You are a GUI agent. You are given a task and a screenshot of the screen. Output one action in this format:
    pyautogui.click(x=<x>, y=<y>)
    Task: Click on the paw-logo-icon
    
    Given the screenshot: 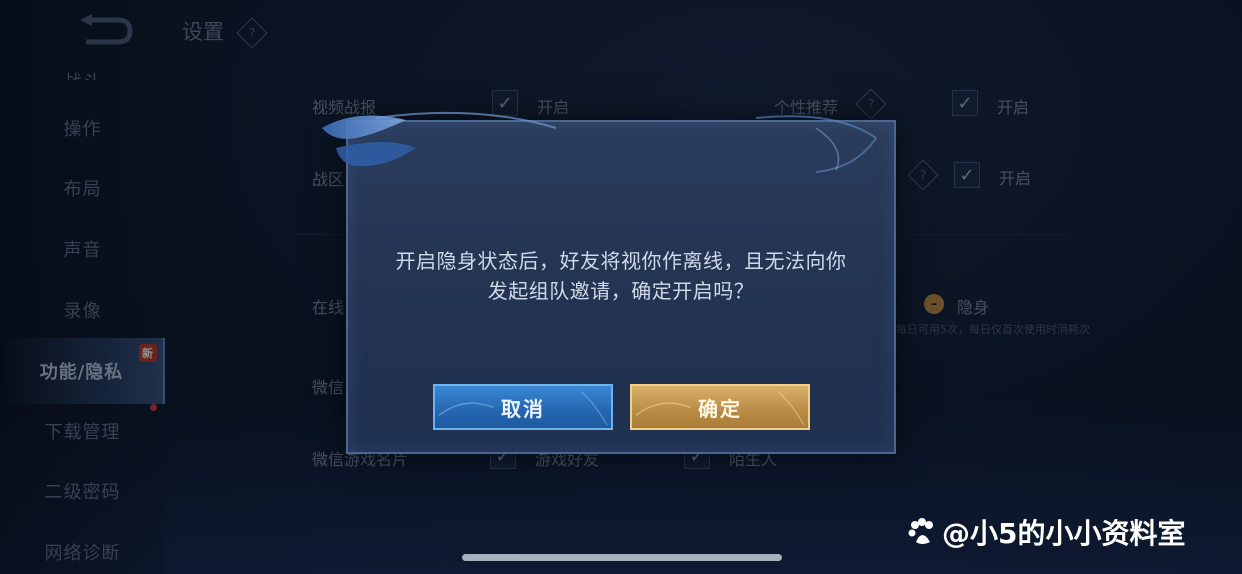 What is the action you would take?
    pyautogui.click(x=920, y=531)
    